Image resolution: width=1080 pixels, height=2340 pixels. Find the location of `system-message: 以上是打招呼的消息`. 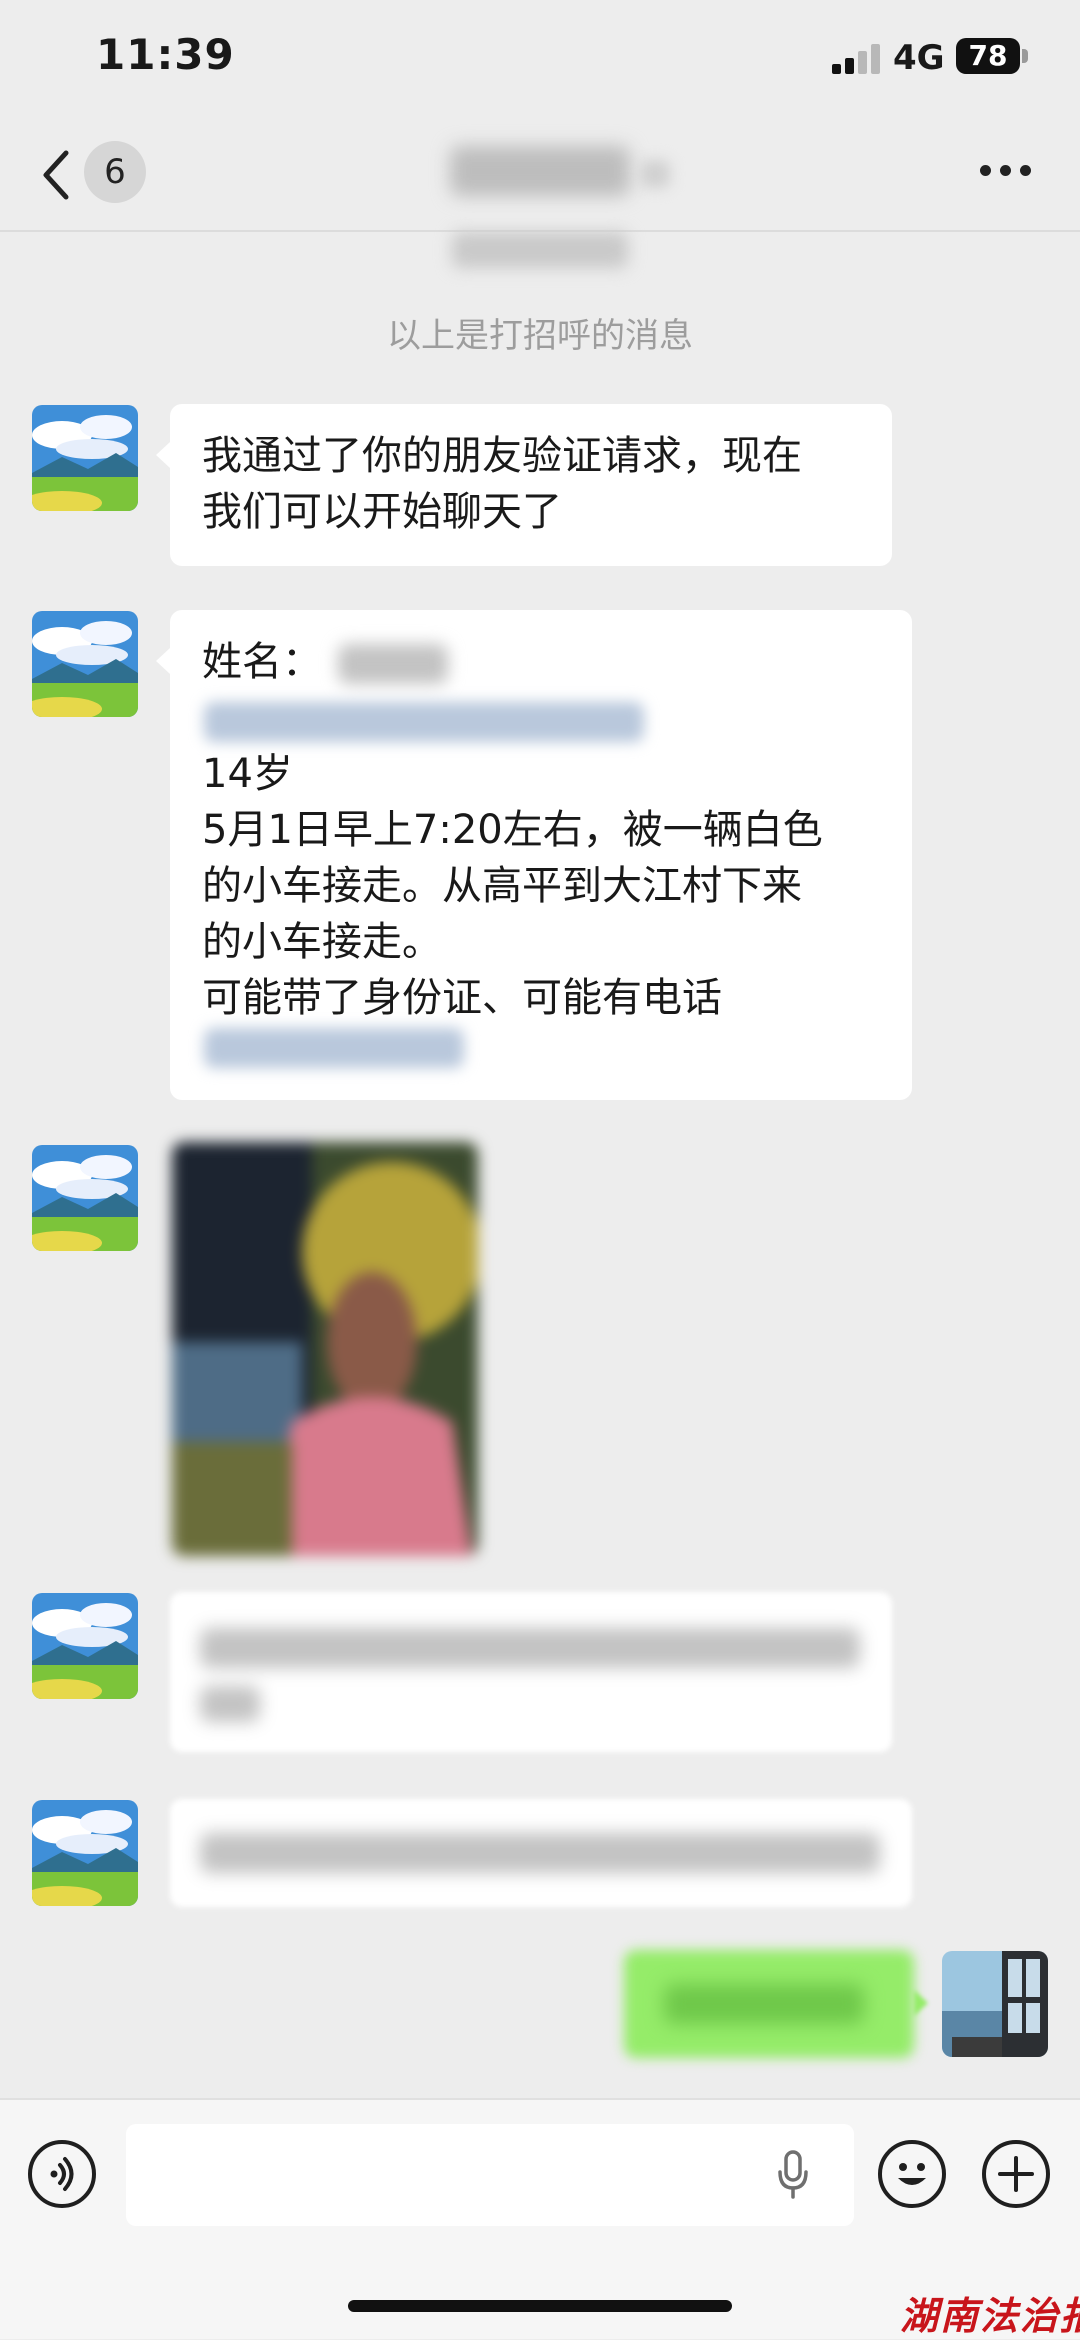

system-message: 以上是打招呼的消息 is located at coordinates (540, 336).